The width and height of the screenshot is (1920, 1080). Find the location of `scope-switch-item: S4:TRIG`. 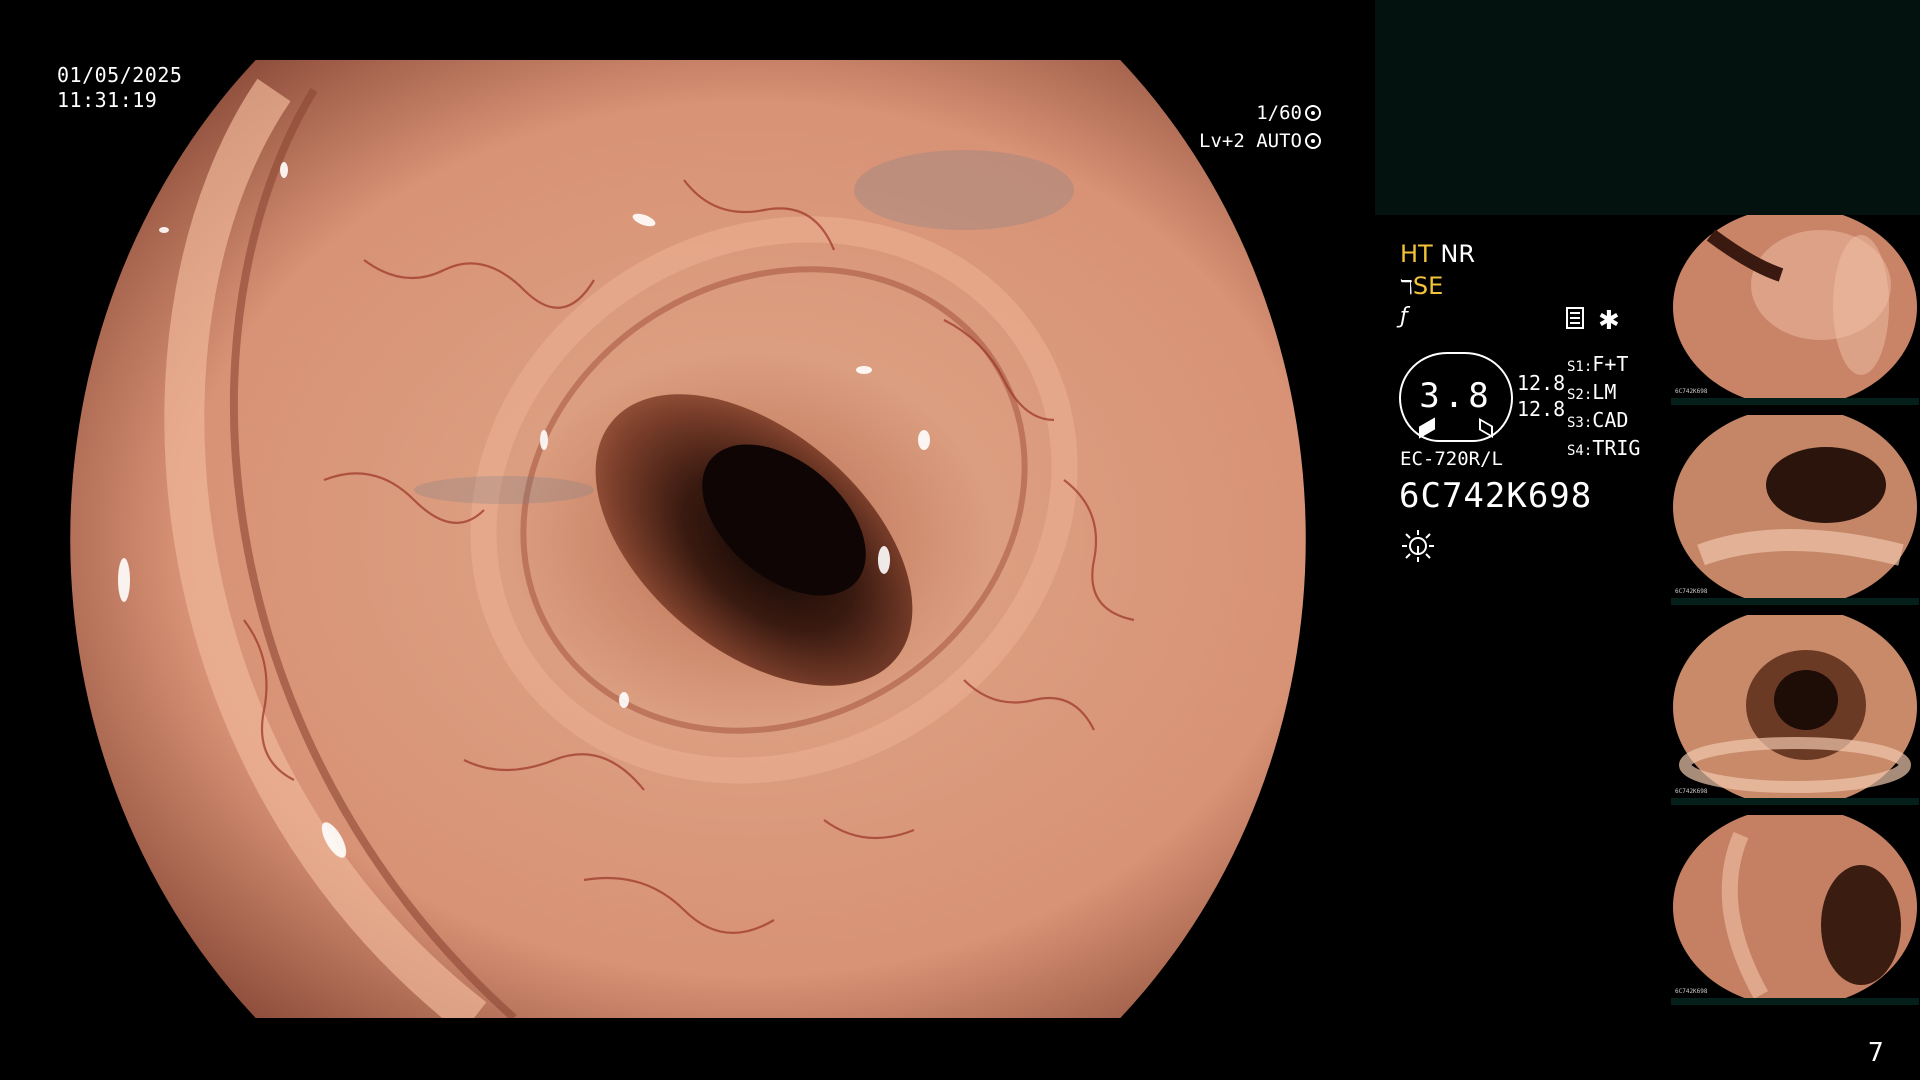

scope-switch-item: S4:TRIG is located at coordinates (1604, 448).